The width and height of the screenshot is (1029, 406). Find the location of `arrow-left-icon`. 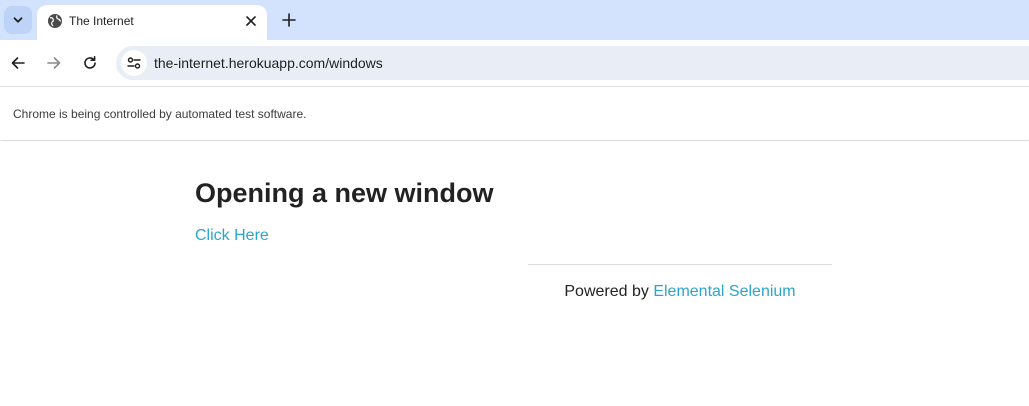

arrow-left-icon is located at coordinates (18, 63).